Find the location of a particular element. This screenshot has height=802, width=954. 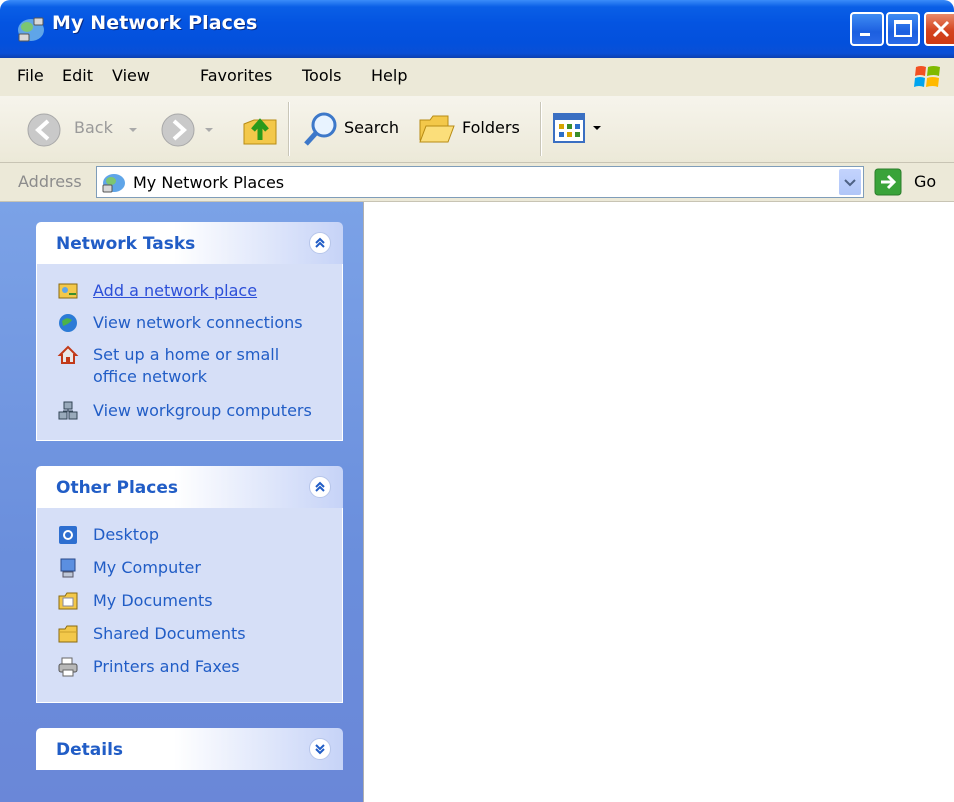

add-network-place-icon is located at coordinates (68, 291).